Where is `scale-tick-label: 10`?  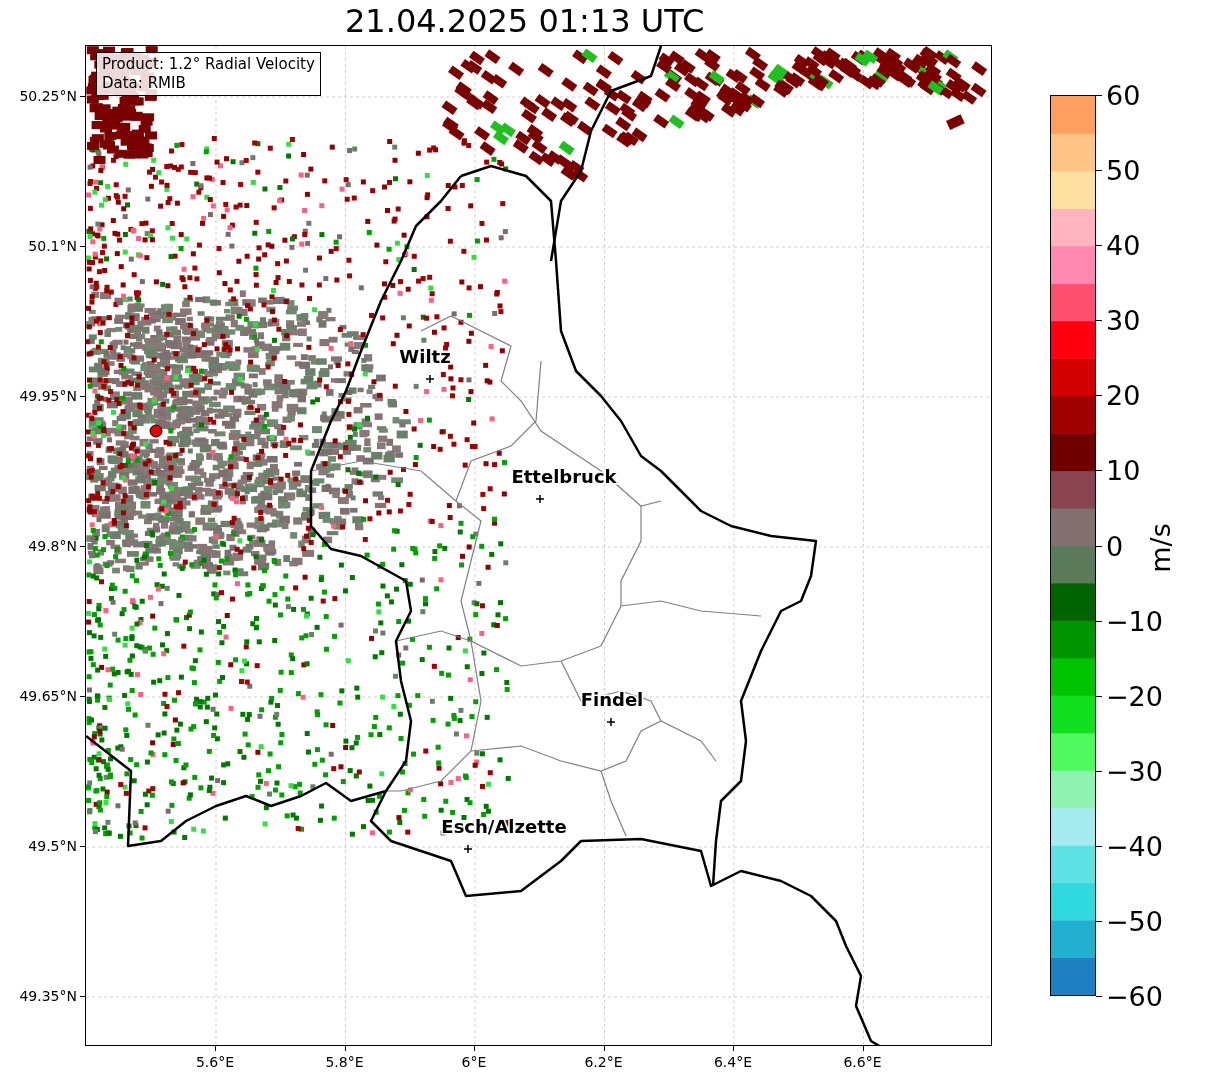
scale-tick-label: 10 is located at coordinates (1123, 470).